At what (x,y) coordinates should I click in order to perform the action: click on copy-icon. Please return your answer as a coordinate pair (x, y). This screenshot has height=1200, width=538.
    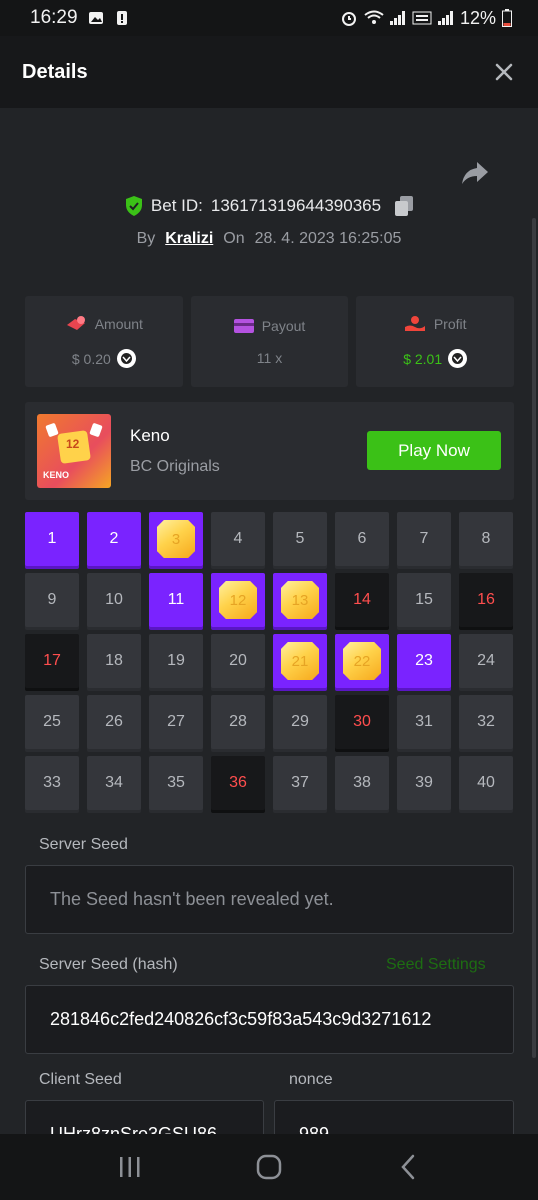
    Looking at the image, I should click on (404, 206).